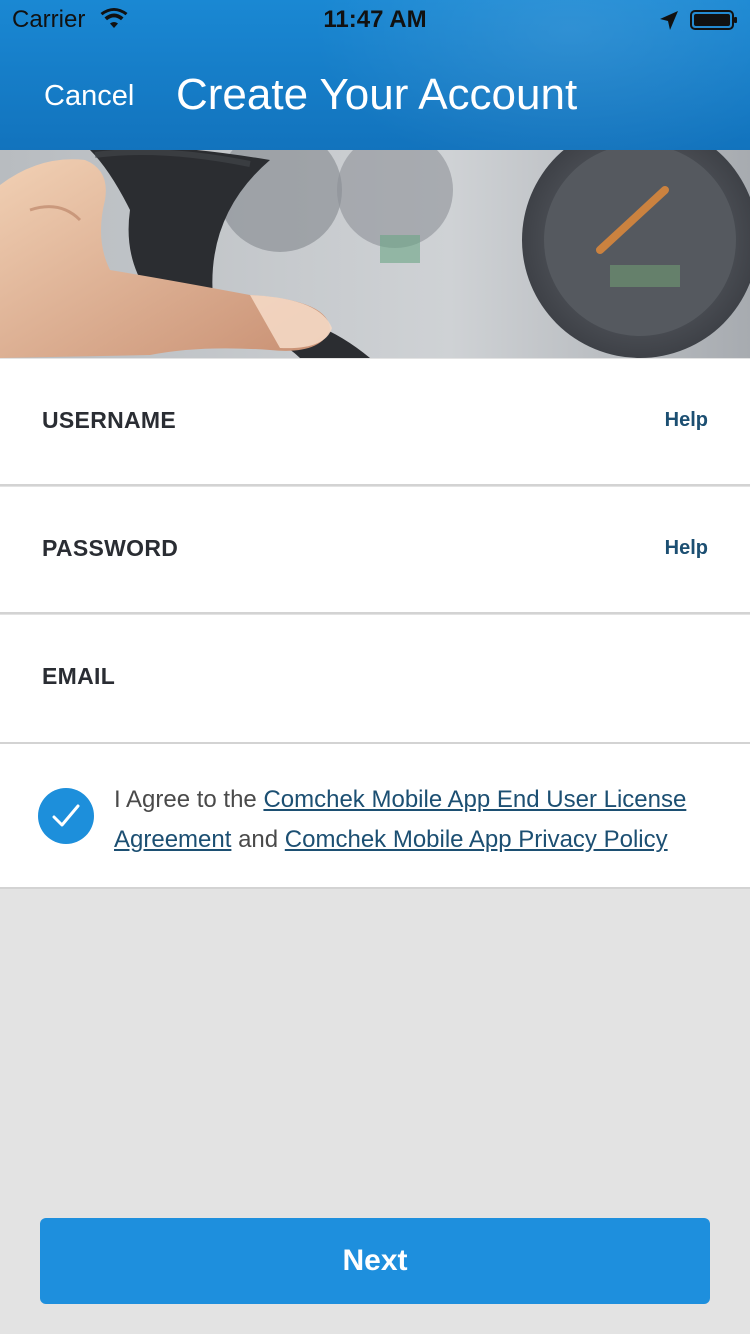 The width and height of the screenshot is (750, 1334). Describe the element at coordinates (422, 551) in the screenshot. I see `password-input` at that location.